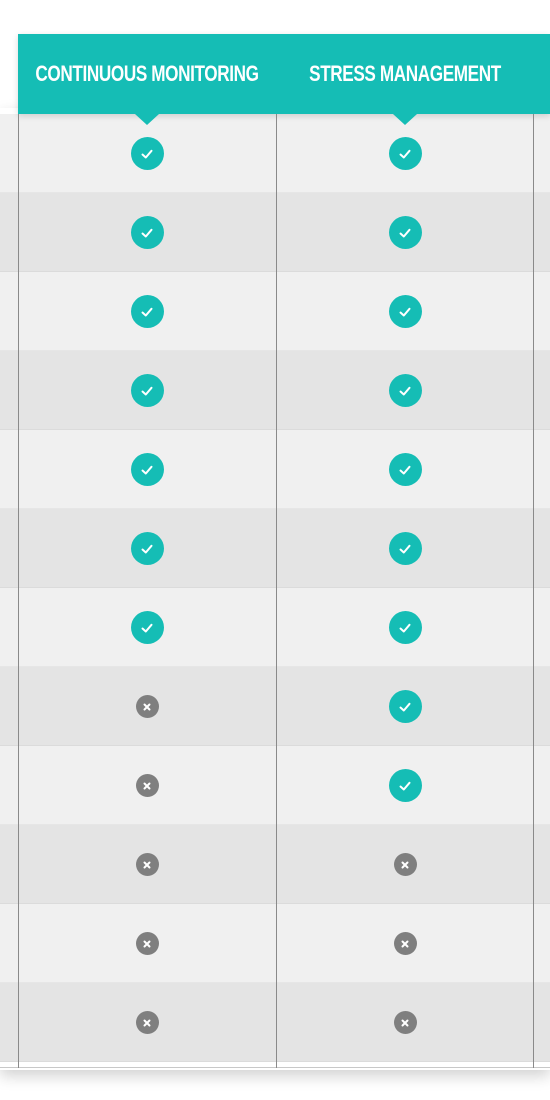 The width and height of the screenshot is (550, 1100). Describe the element at coordinates (147, 73) in the screenshot. I see `column-header-continuous-monitoring: CONTINUOUS MONITORING` at that location.